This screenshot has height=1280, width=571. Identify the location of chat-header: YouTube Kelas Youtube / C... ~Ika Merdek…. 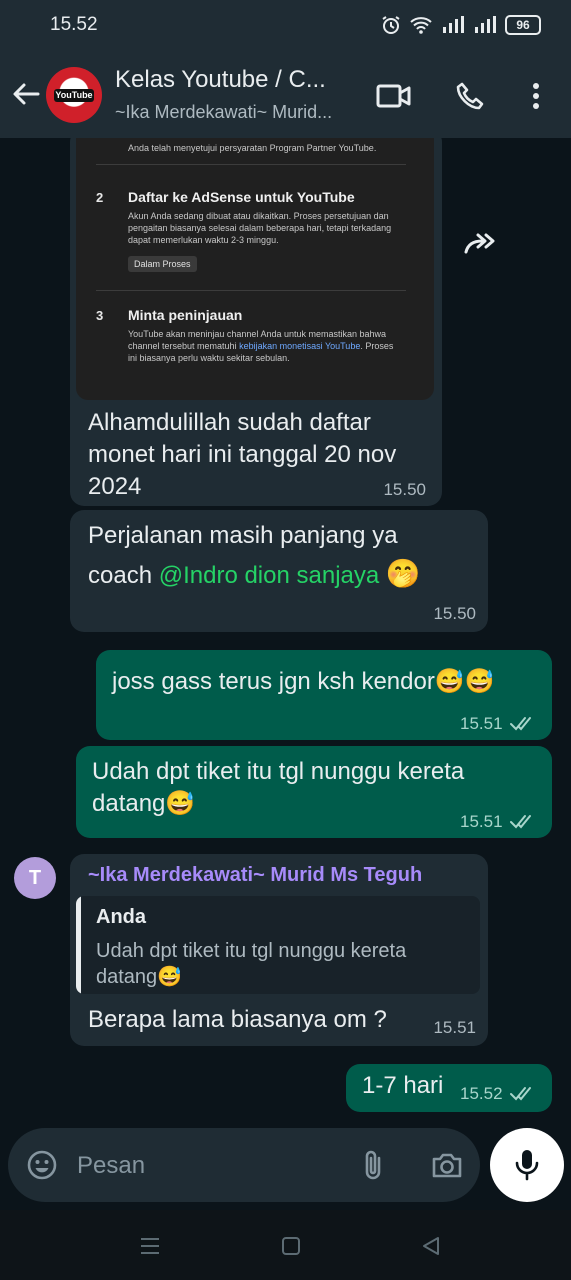
(285, 95).